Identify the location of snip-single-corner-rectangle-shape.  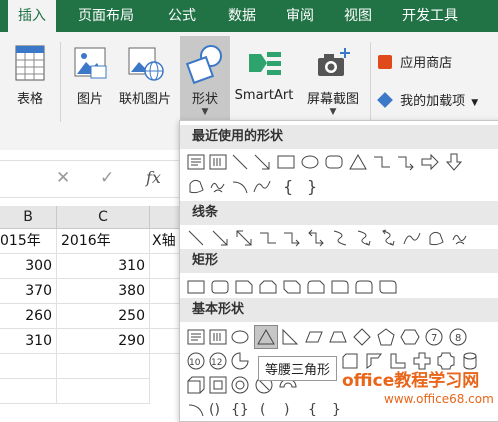
(244, 287).